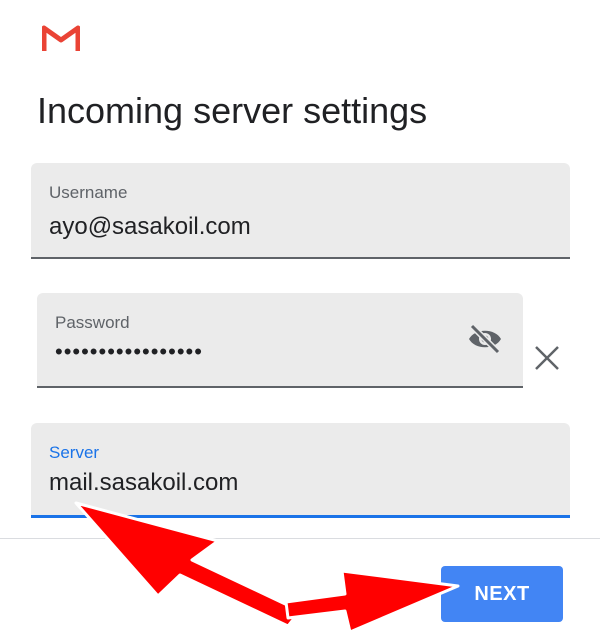  Describe the element at coordinates (129, 352) in the screenshot. I see `password-value: •••••••••••••••••` at that location.